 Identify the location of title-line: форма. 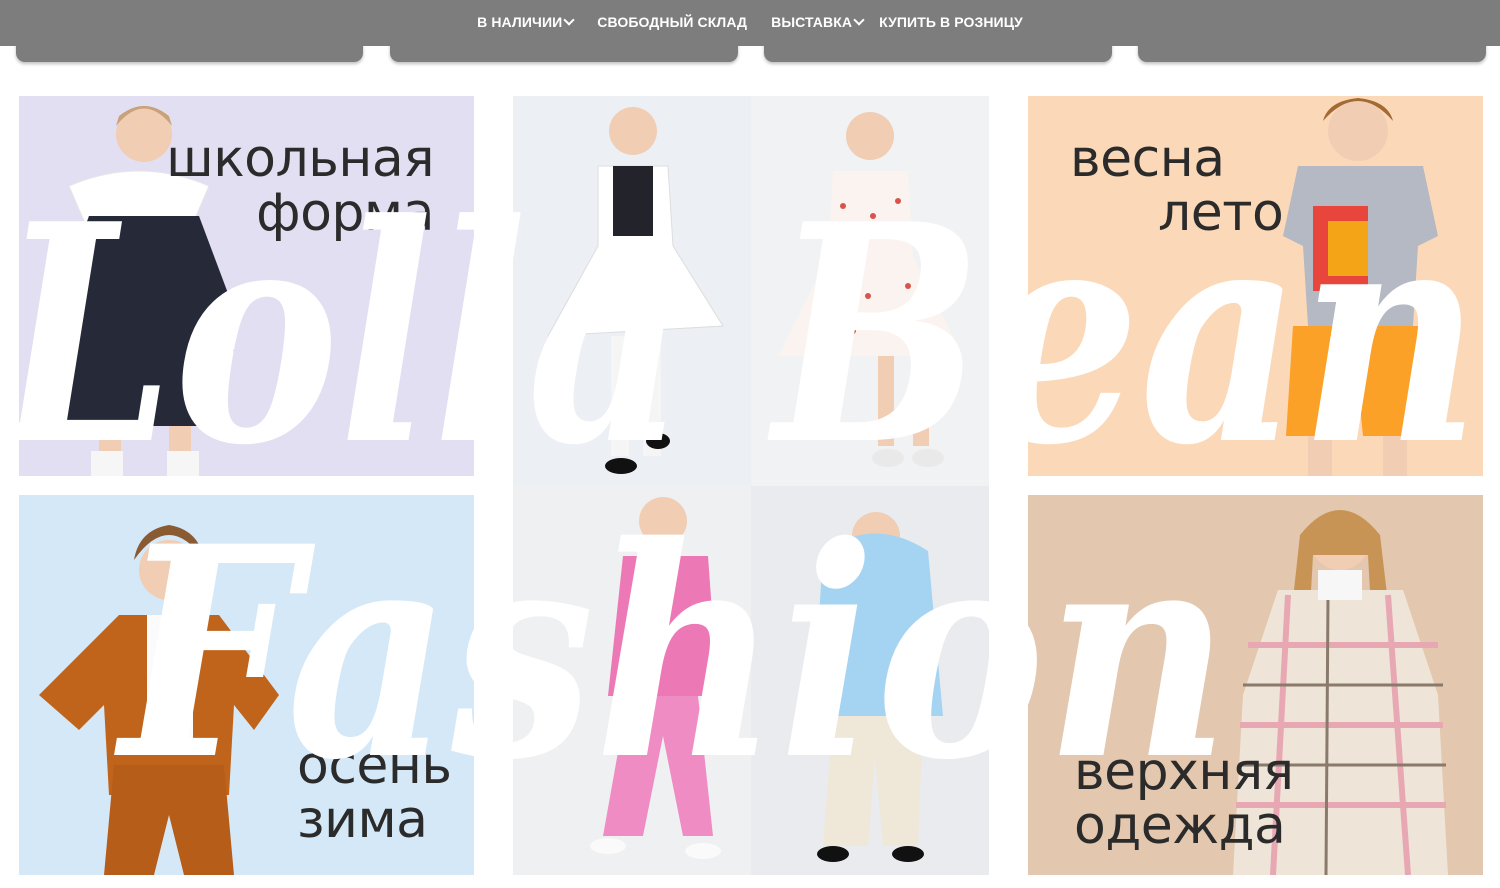
(345, 213).